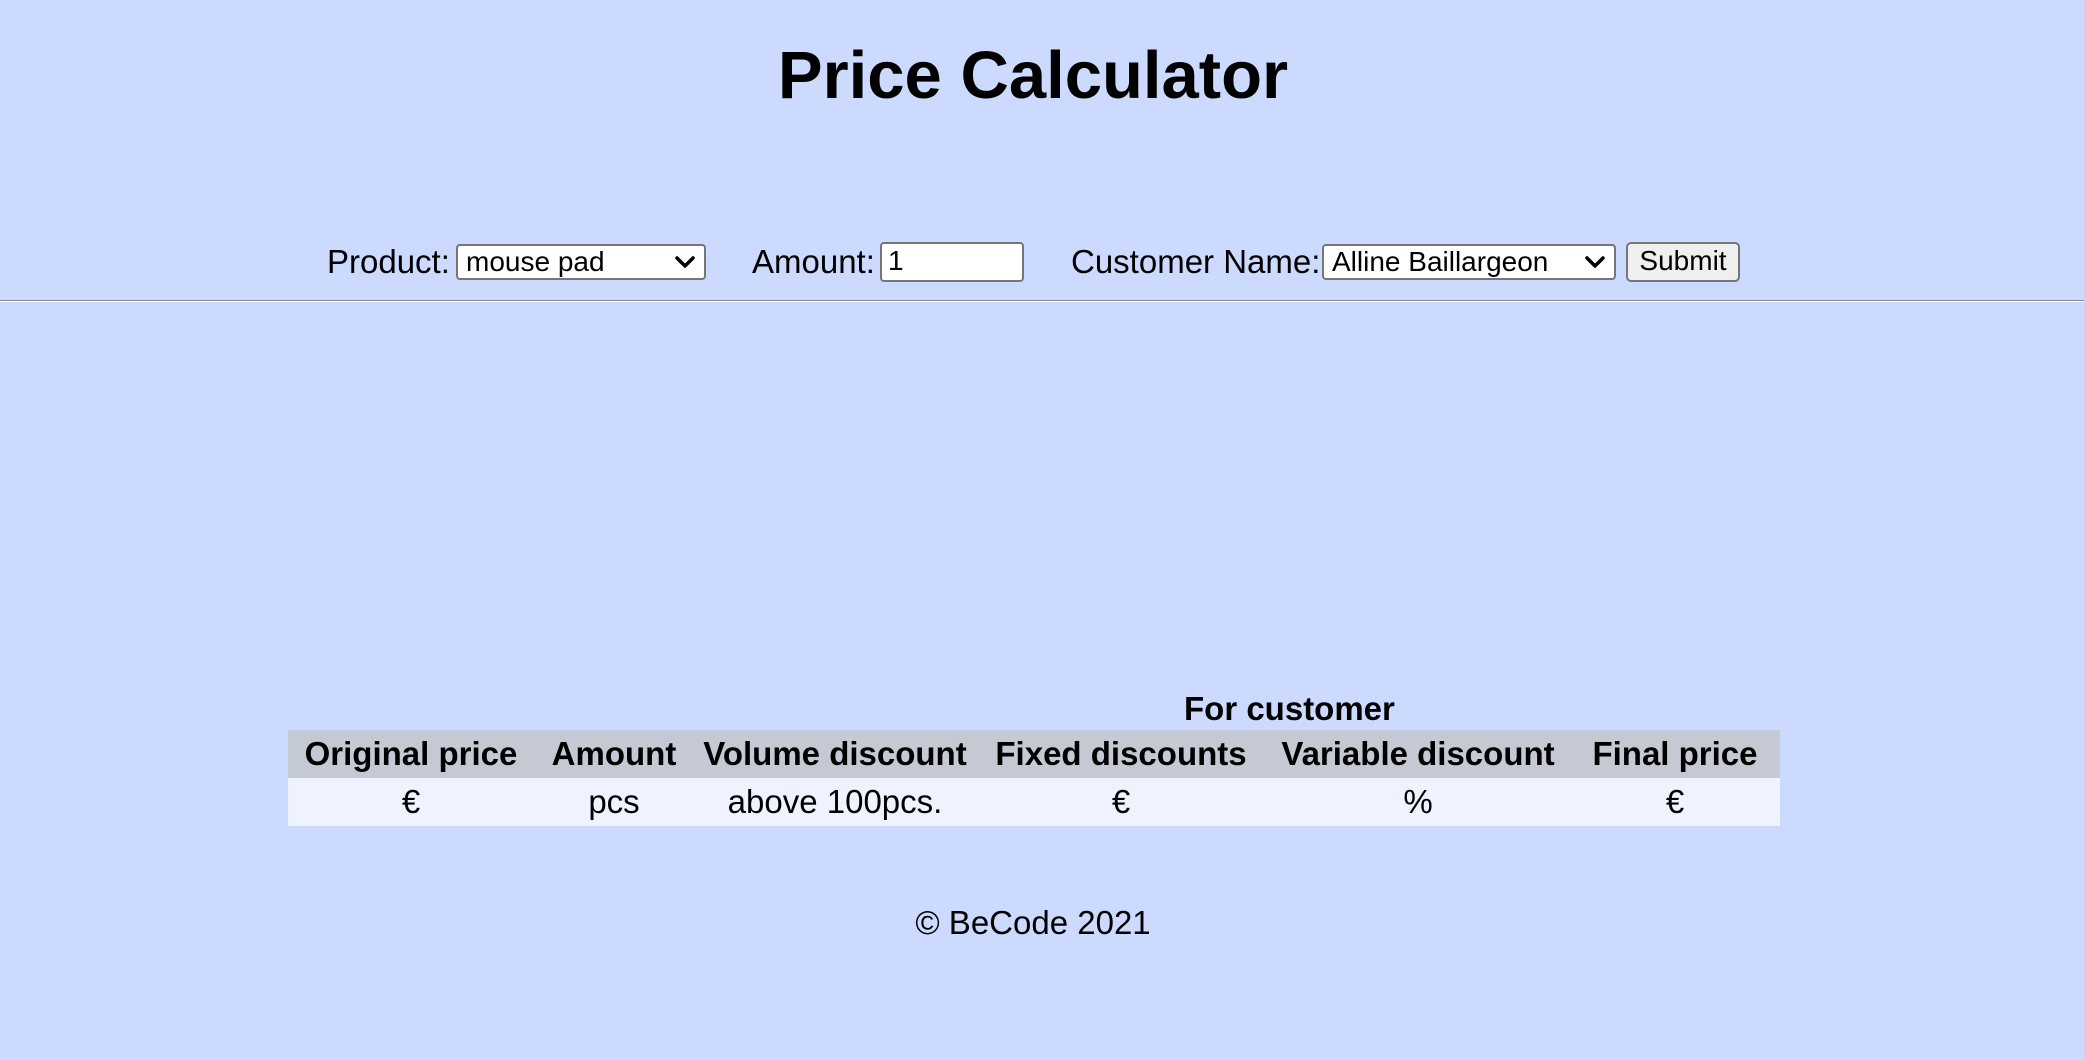 The height and width of the screenshot is (1060, 2086). Describe the element at coordinates (1418, 801) in the screenshot. I see `cell-variable-discount: %` at that location.